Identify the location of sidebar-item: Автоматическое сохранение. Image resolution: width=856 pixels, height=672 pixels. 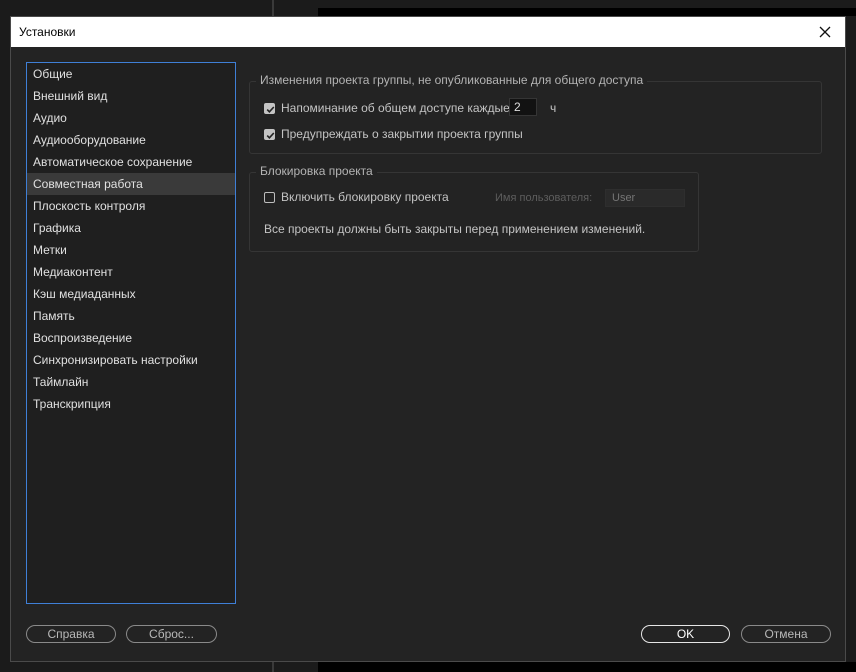
(131, 162).